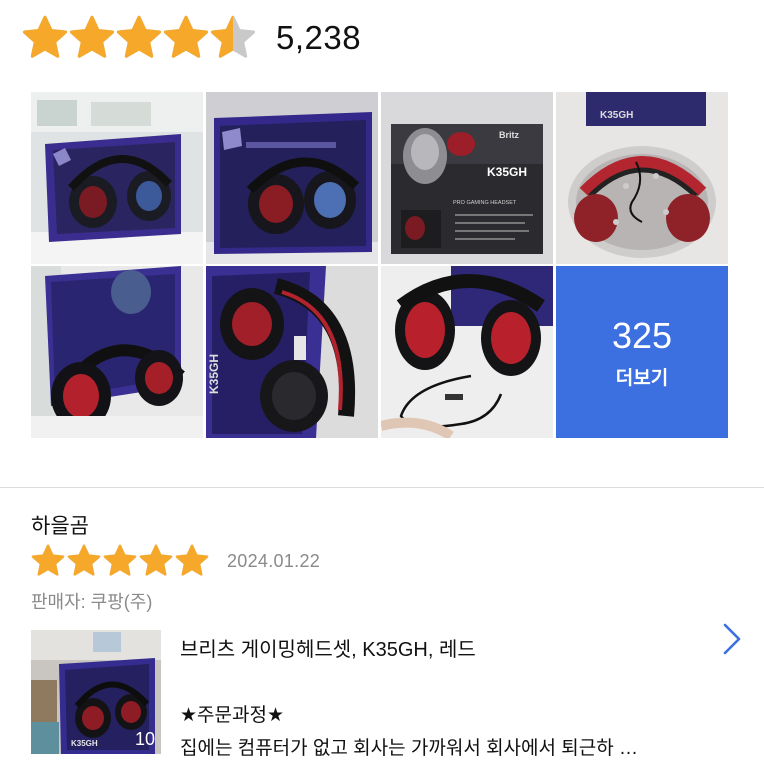 This screenshot has height=764, width=764. I want to click on review-count: 5,238, so click(319, 37).